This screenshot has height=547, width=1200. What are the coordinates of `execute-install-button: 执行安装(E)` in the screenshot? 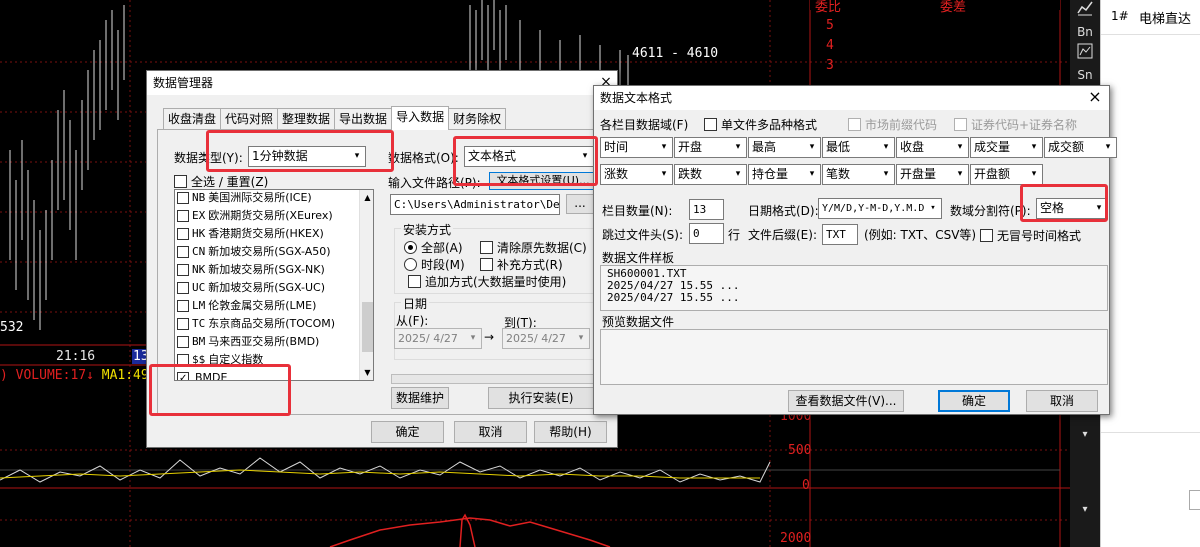 It's located at (541, 398).